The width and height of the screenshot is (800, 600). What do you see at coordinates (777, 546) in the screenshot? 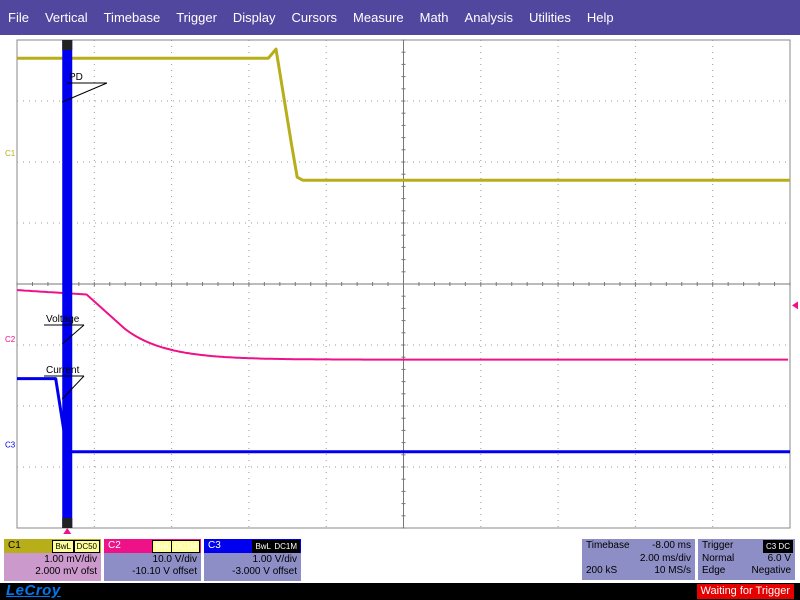
I see `trigger-source-badge: C3 DC` at bounding box center [777, 546].